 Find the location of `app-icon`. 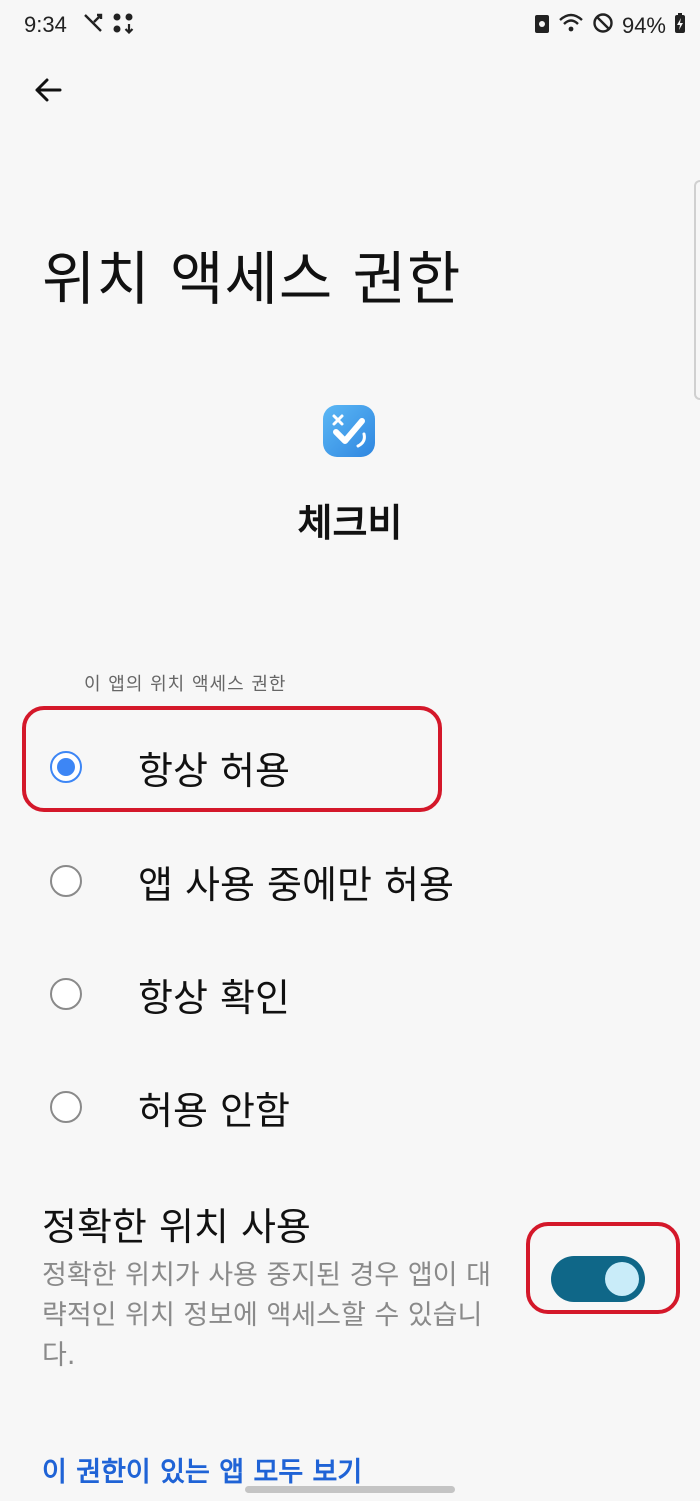

app-icon is located at coordinates (349, 431).